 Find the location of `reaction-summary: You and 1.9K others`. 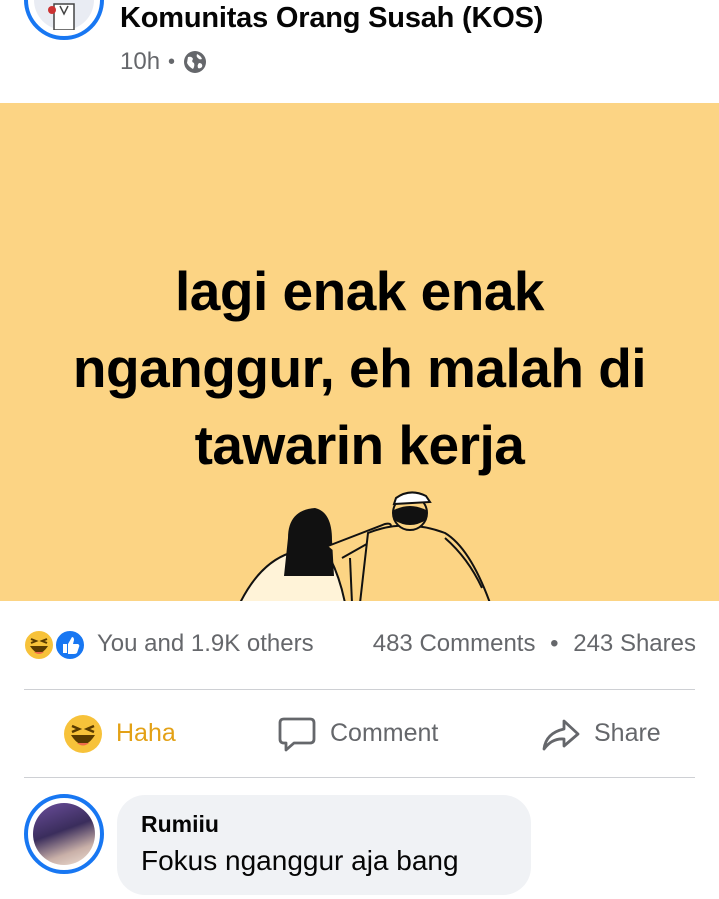

reaction-summary: You and 1.9K others is located at coordinates (205, 644).